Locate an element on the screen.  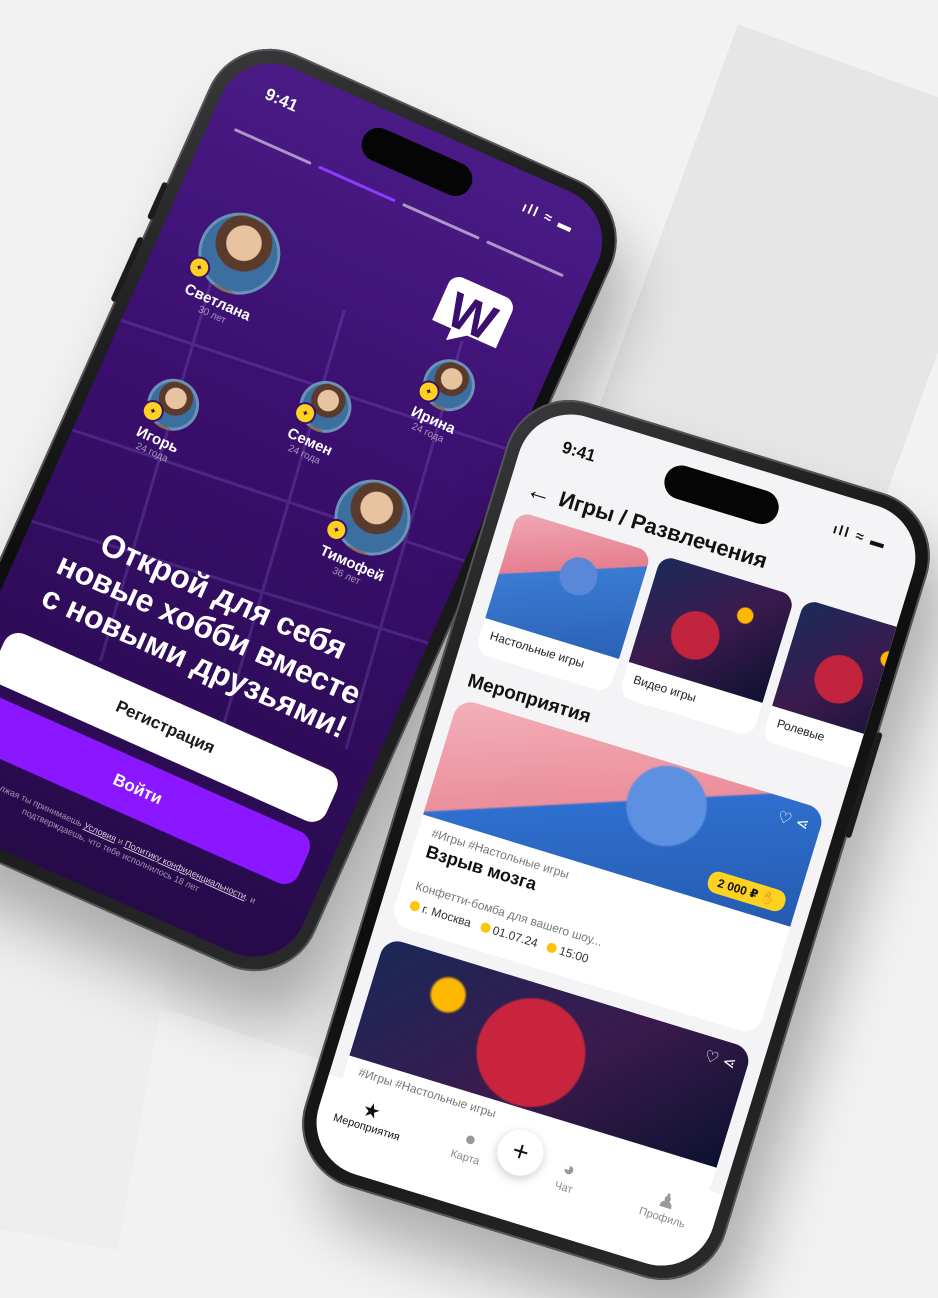
calendar-icon is located at coordinates (485, 927).